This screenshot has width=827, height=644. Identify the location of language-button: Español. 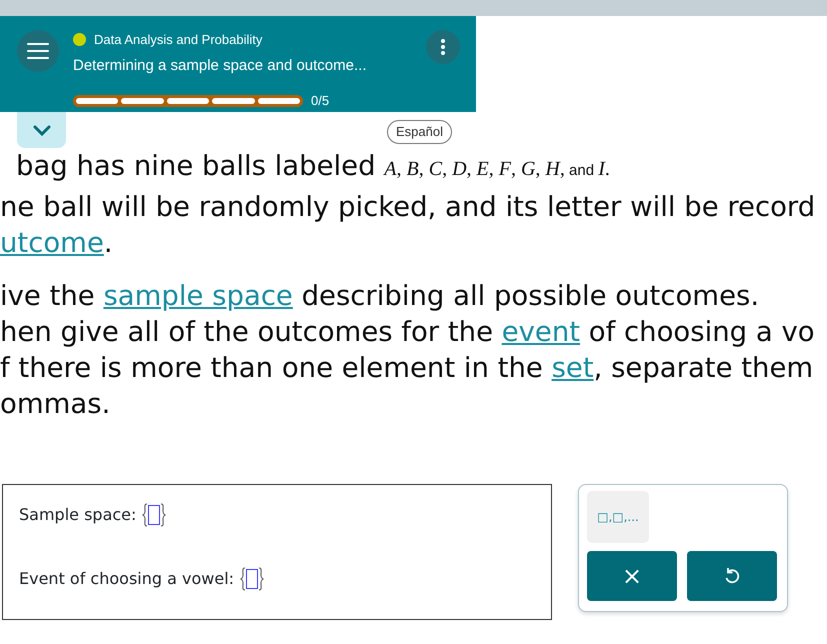
(419, 132).